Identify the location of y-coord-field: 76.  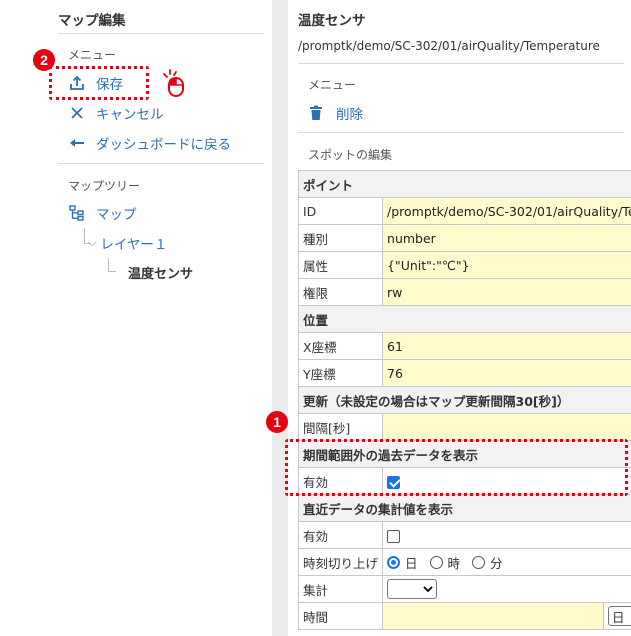
(506, 373).